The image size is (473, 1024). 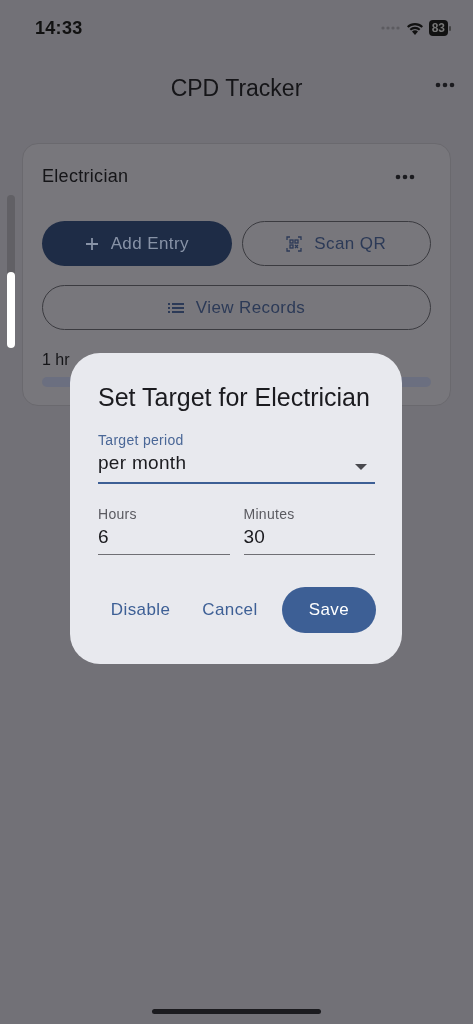 I want to click on card-title: Electrician, so click(x=85, y=176).